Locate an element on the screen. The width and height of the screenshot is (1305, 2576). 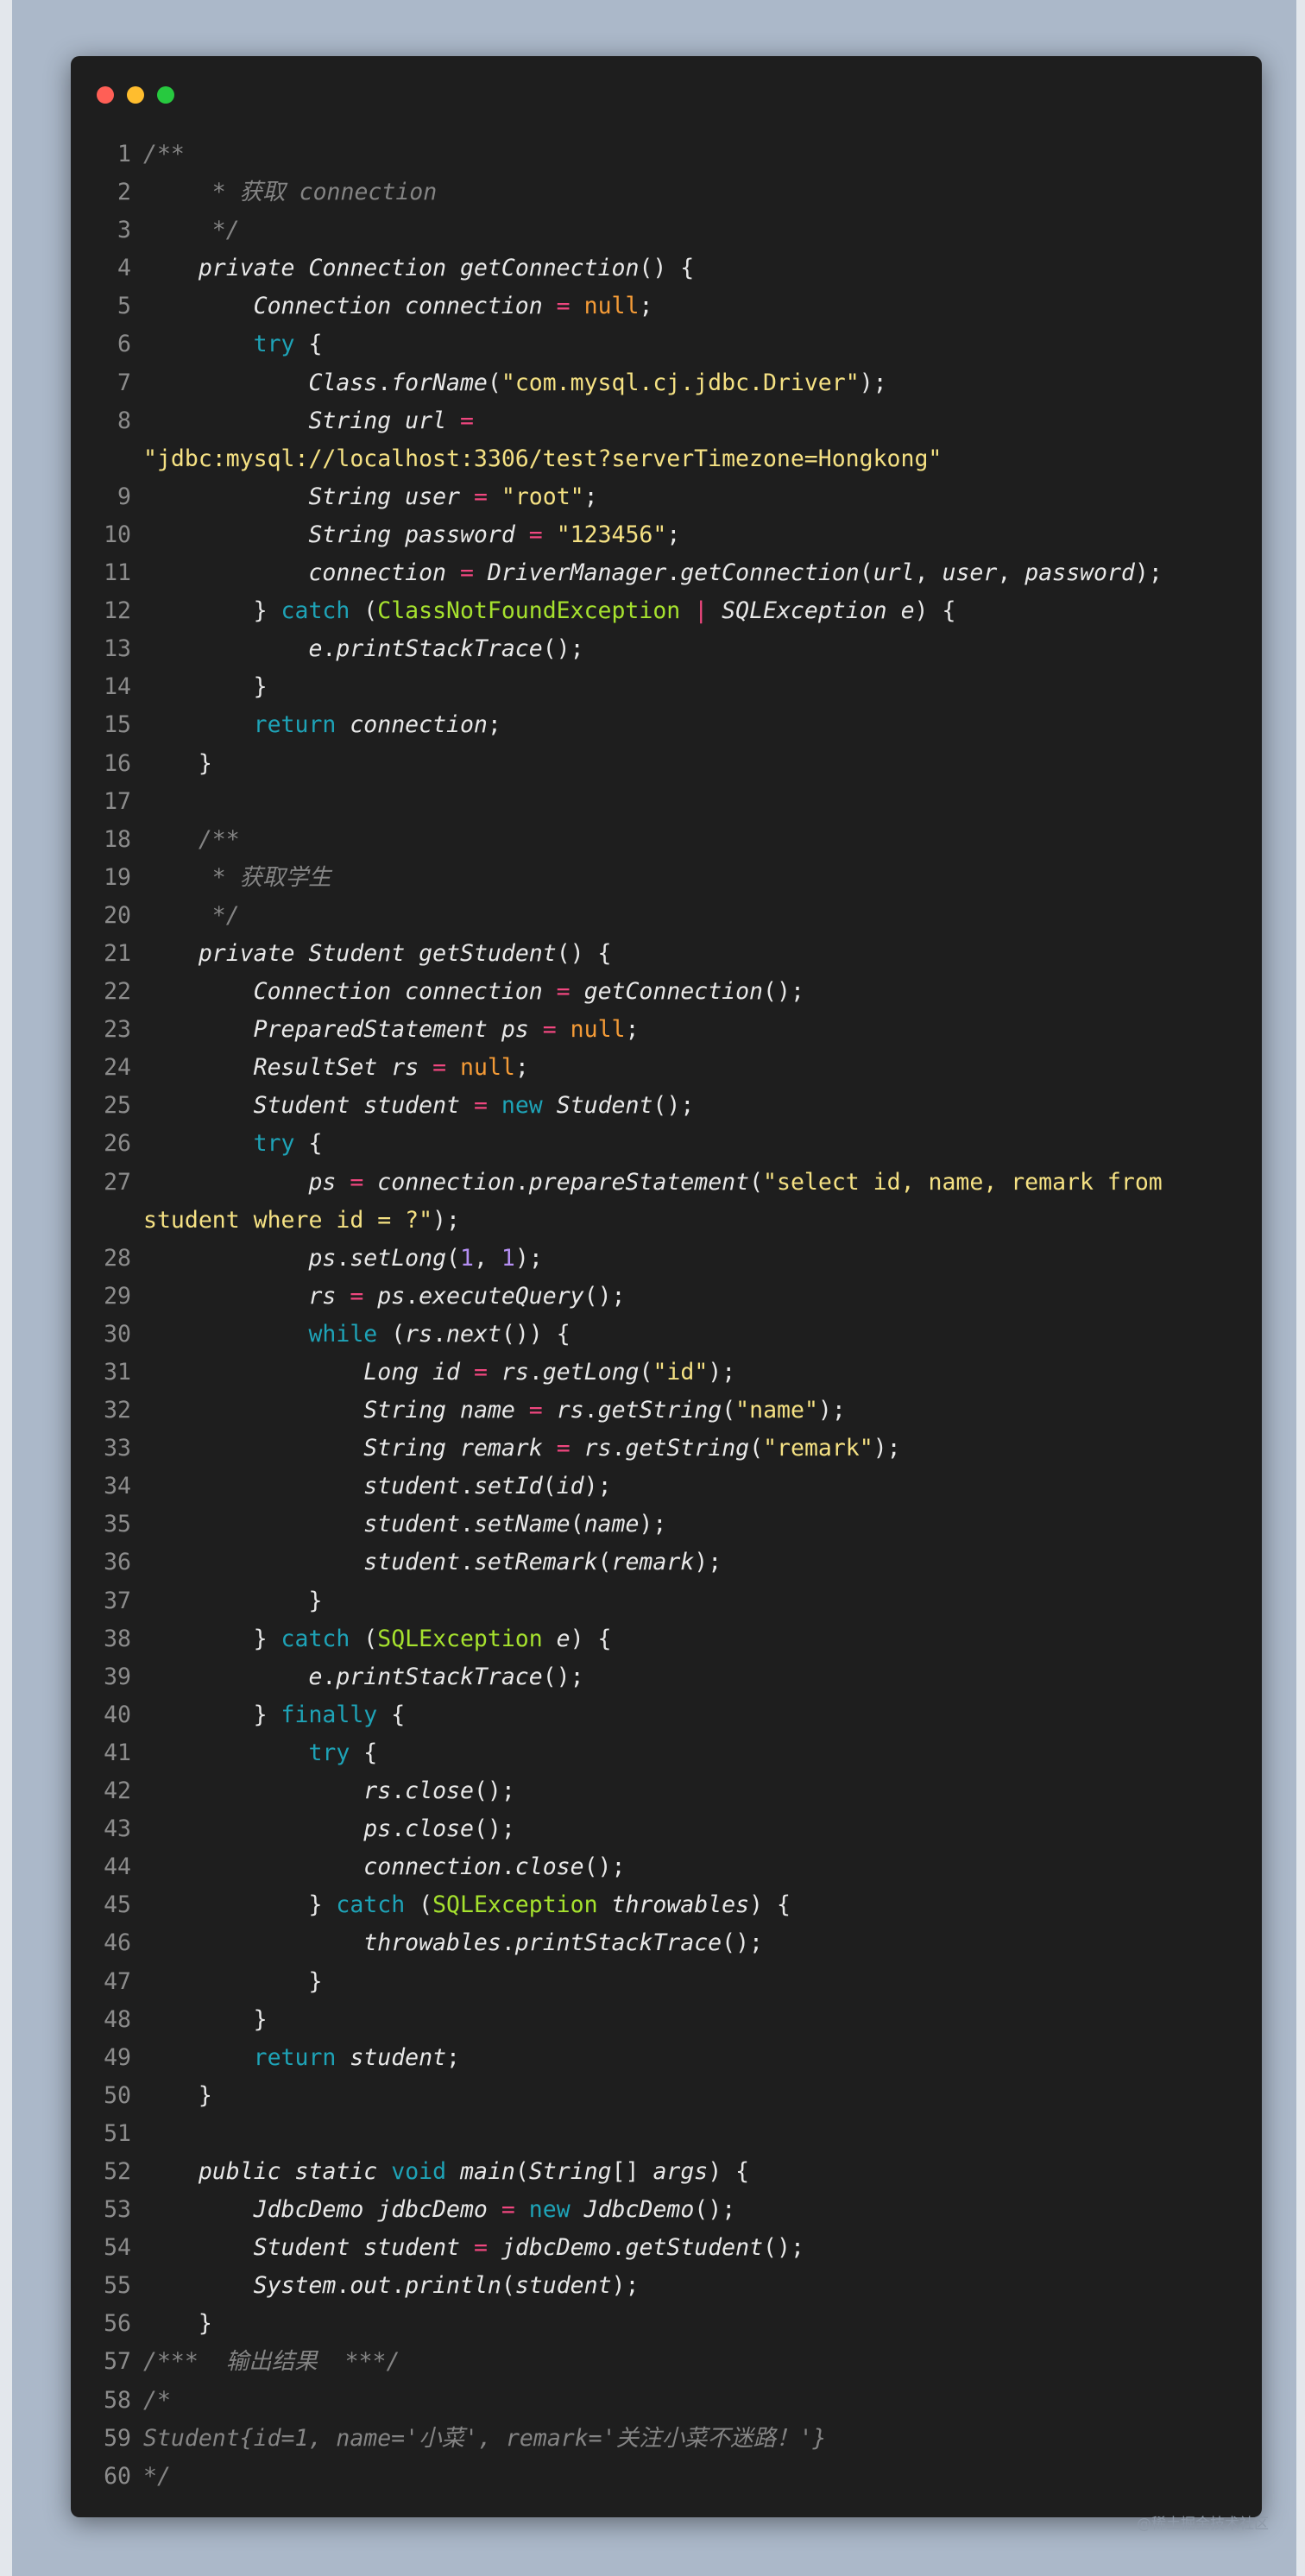
code-token: connection is located at coordinates (446, 1182).